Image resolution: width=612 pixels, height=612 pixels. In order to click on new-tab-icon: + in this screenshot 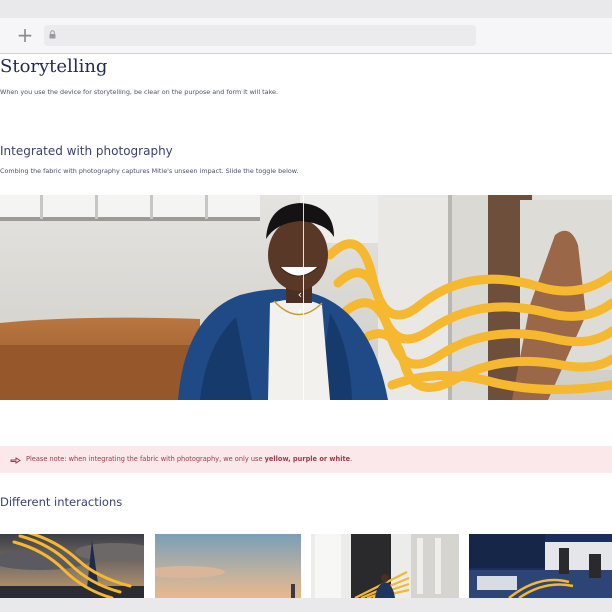, I will do `click(25, 35)`.